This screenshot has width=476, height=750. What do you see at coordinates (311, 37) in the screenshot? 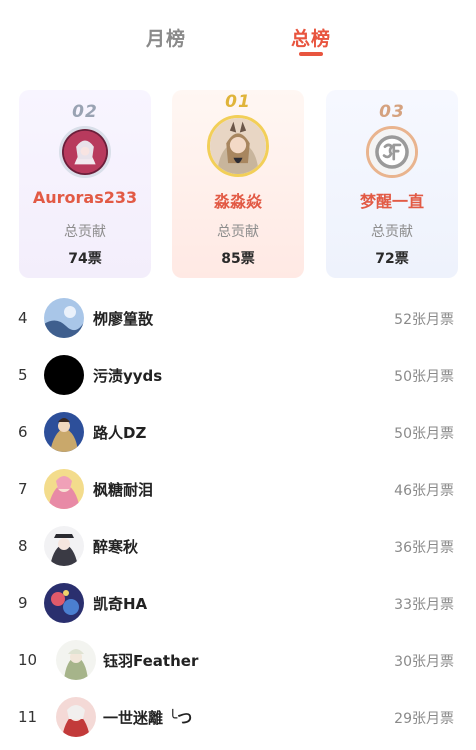
I see `tab-total: 总榜` at bounding box center [311, 37].